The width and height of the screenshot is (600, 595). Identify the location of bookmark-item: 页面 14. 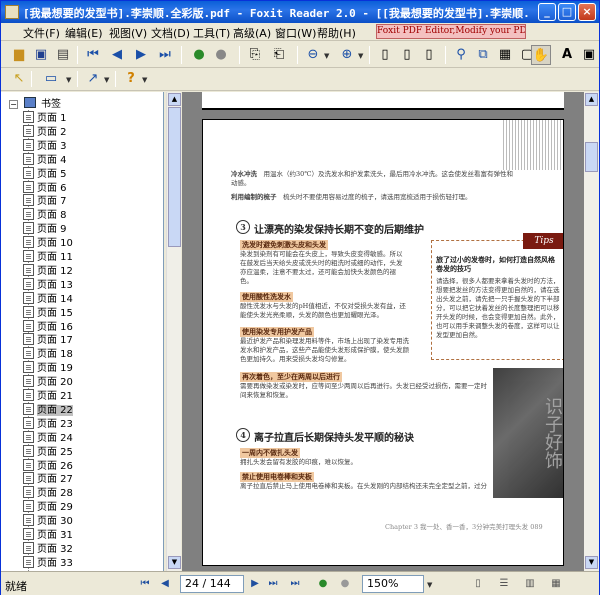
(48, 297).